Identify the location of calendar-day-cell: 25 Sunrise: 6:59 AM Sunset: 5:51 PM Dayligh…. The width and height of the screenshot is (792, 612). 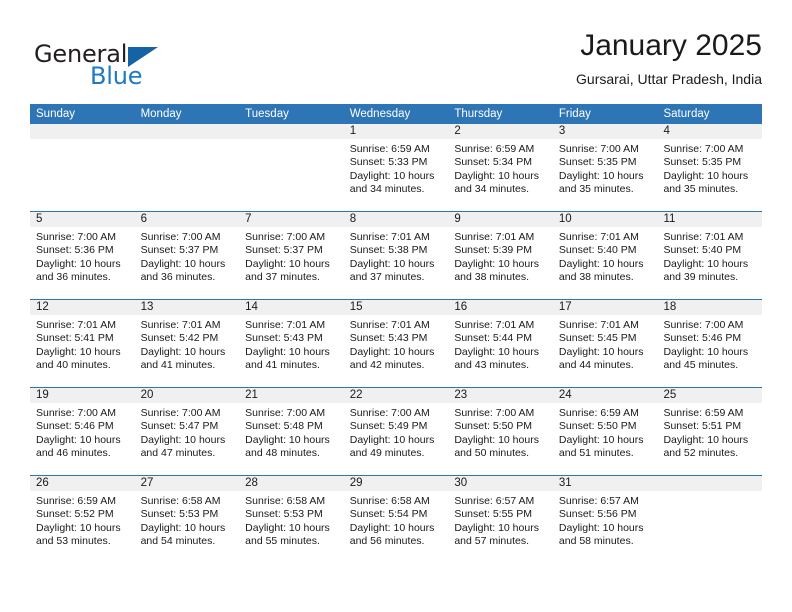
(710, 431).